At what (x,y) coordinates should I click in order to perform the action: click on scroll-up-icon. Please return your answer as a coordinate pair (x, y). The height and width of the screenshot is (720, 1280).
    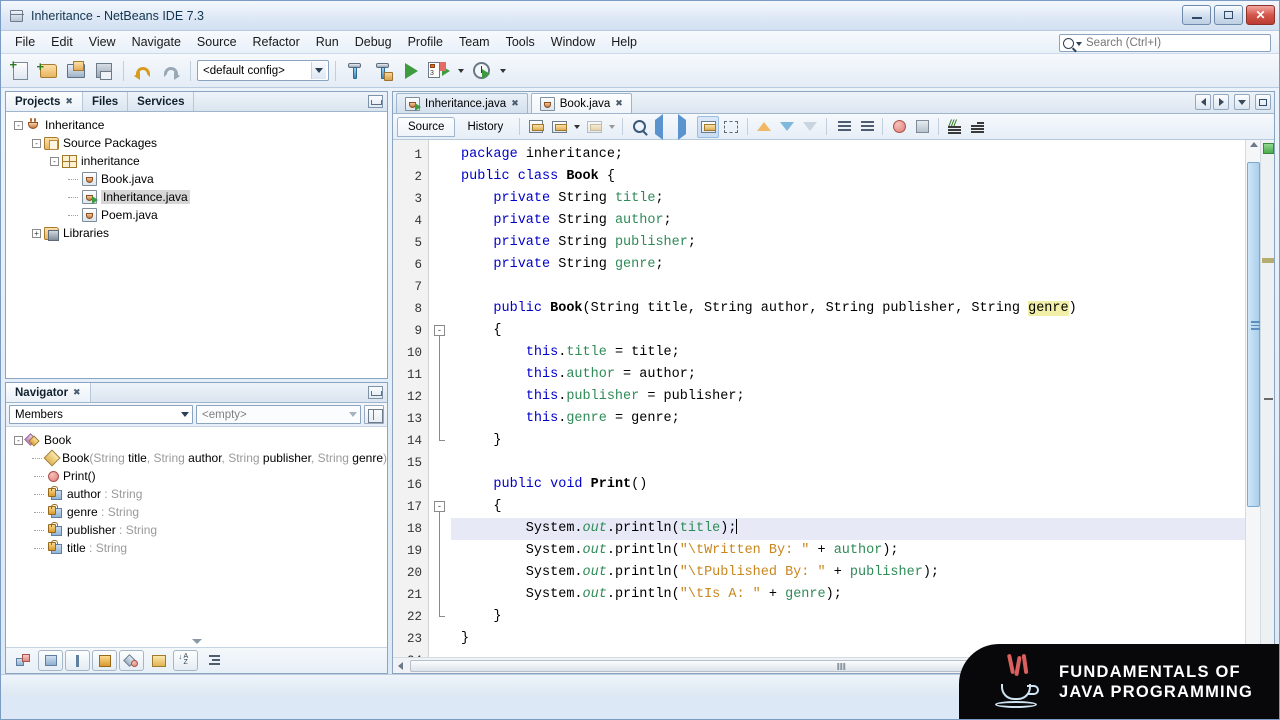
    Looking at the image, I should click on (1254, 144).